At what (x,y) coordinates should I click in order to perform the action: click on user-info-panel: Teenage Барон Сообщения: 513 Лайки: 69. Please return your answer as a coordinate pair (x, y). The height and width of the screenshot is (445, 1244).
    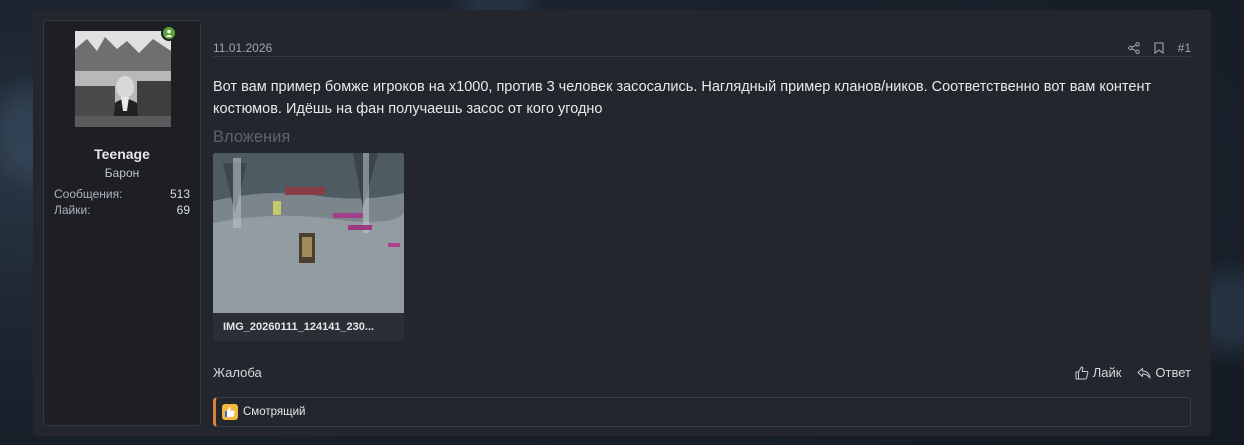
    Looking at the image, I should click on (122, 223).